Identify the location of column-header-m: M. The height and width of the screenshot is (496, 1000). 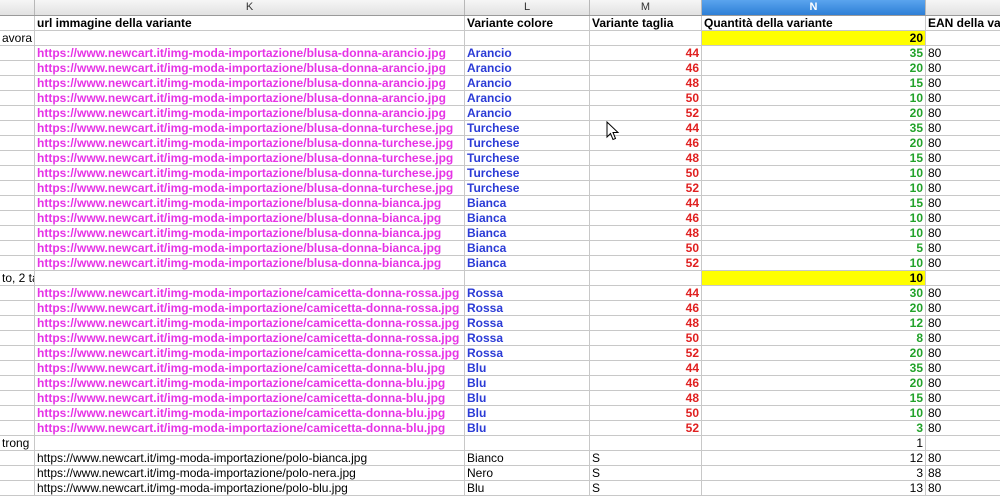
(646, 7).